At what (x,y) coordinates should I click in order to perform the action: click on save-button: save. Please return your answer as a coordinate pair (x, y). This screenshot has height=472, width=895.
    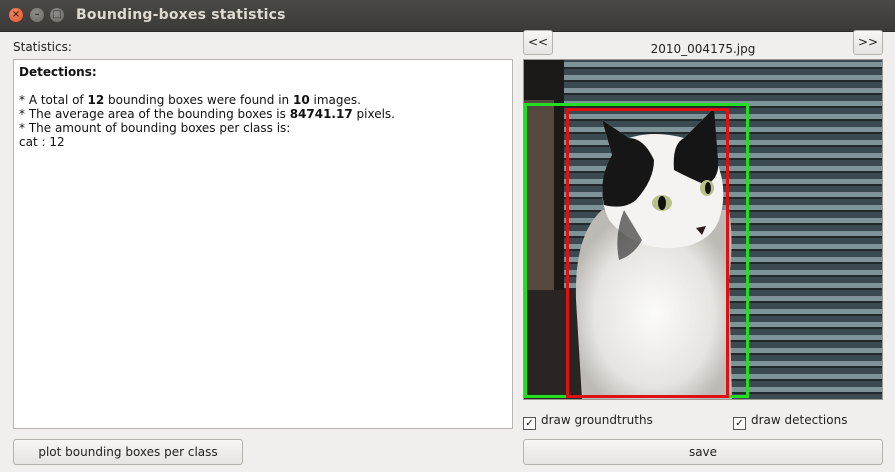
    Looking at the image, I should click on (703, 452).